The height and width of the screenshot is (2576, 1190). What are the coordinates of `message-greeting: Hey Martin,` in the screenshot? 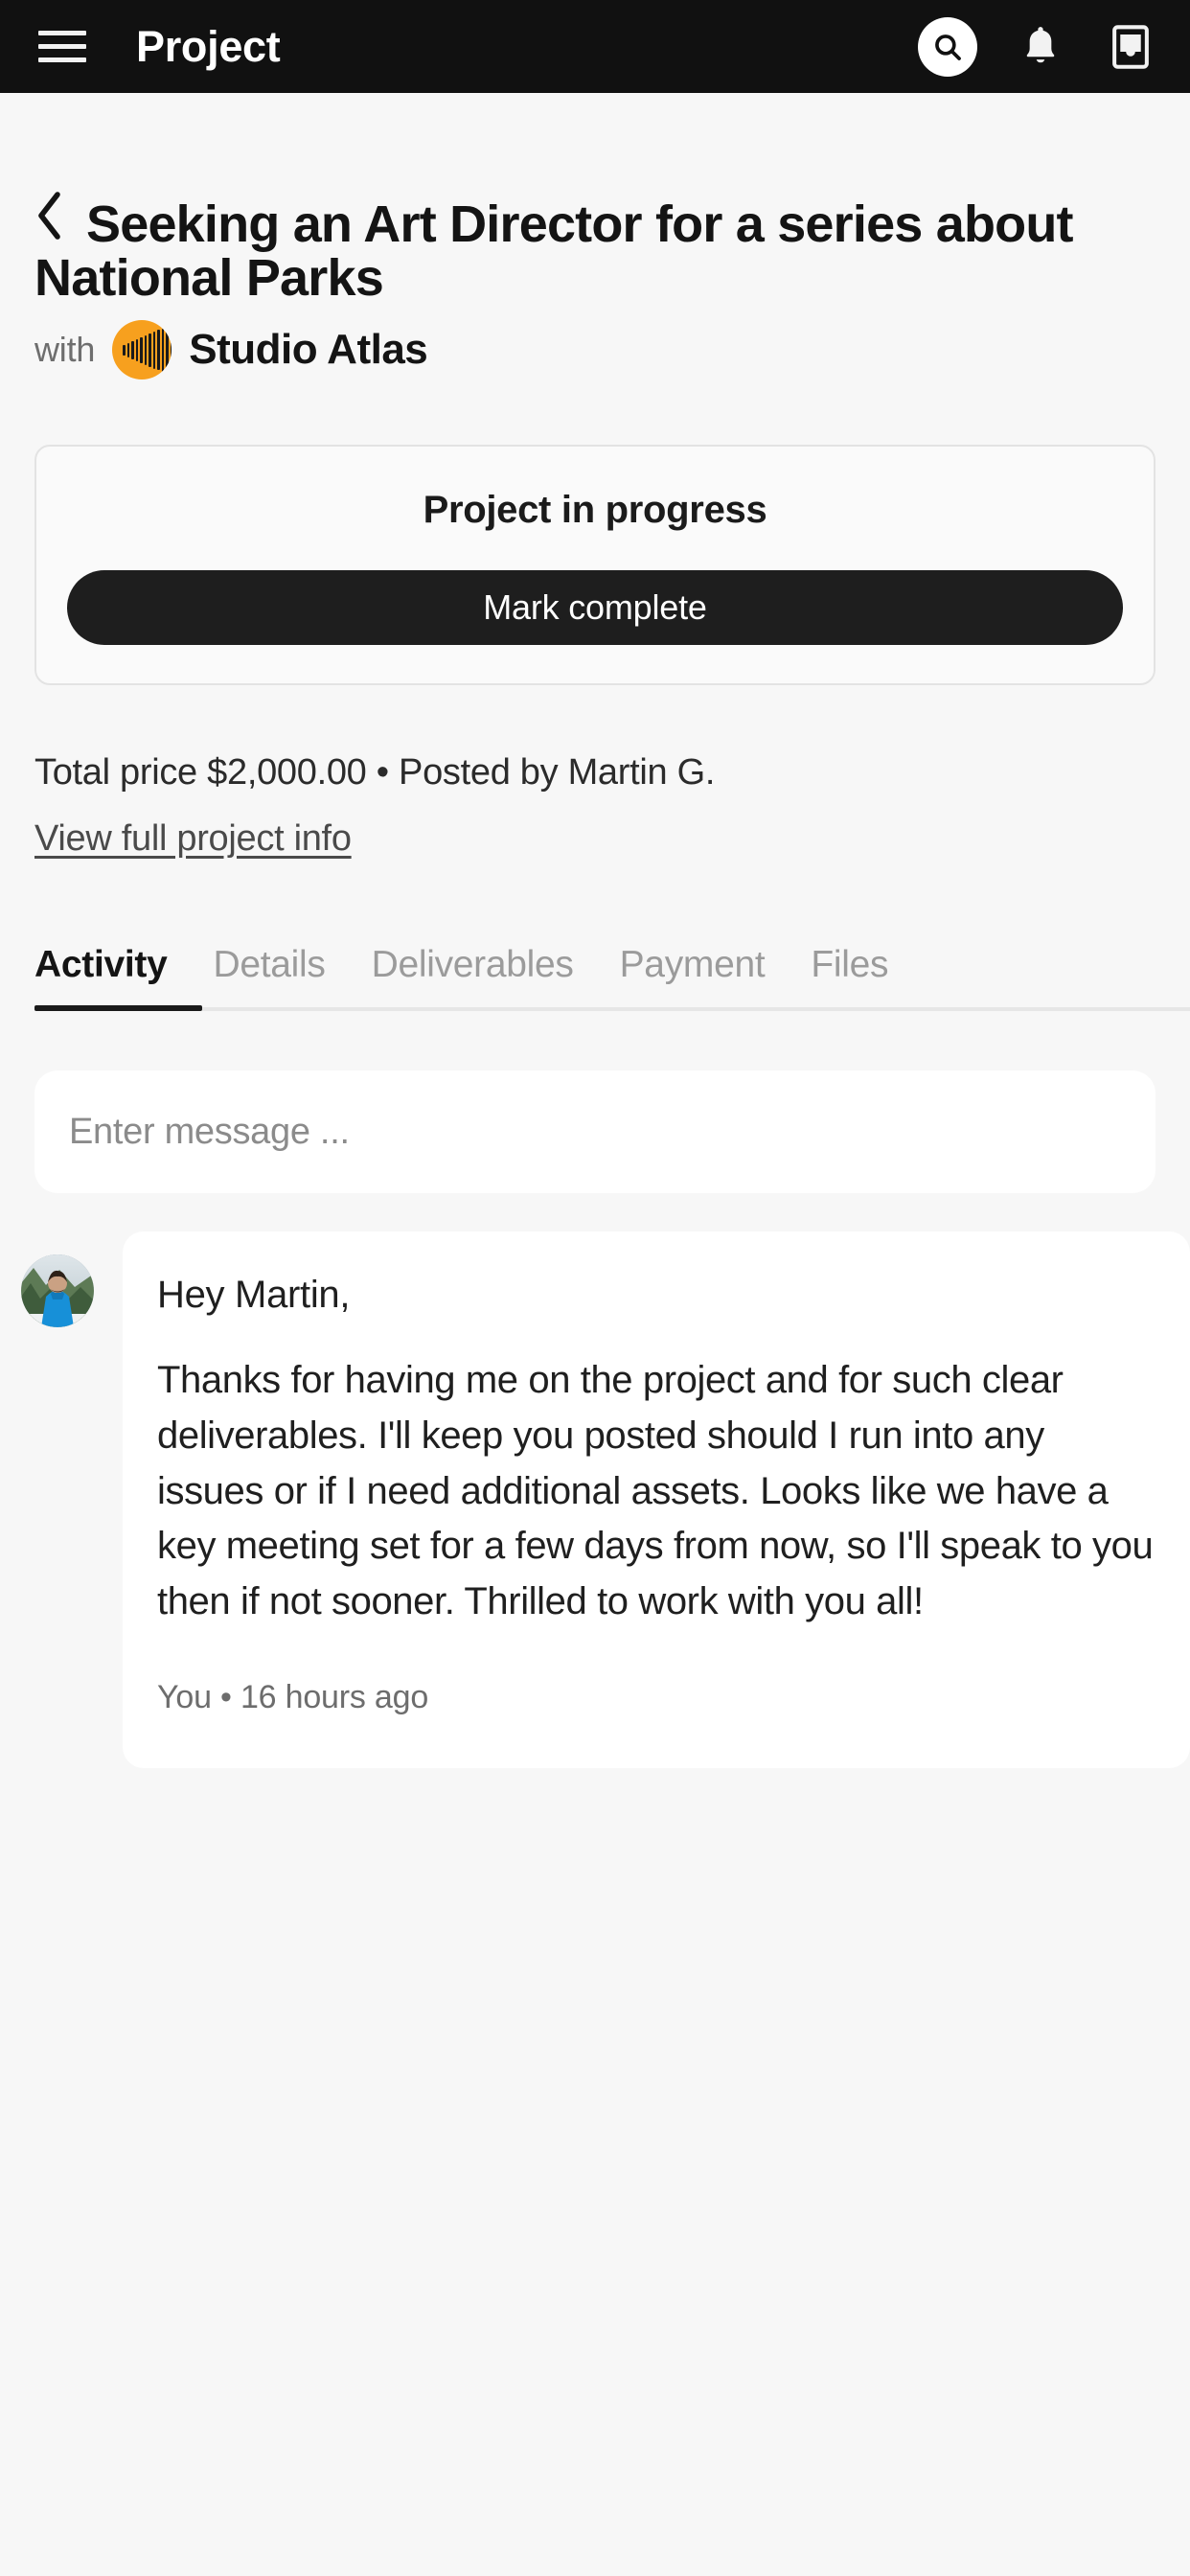 It's located at (254, 1295).